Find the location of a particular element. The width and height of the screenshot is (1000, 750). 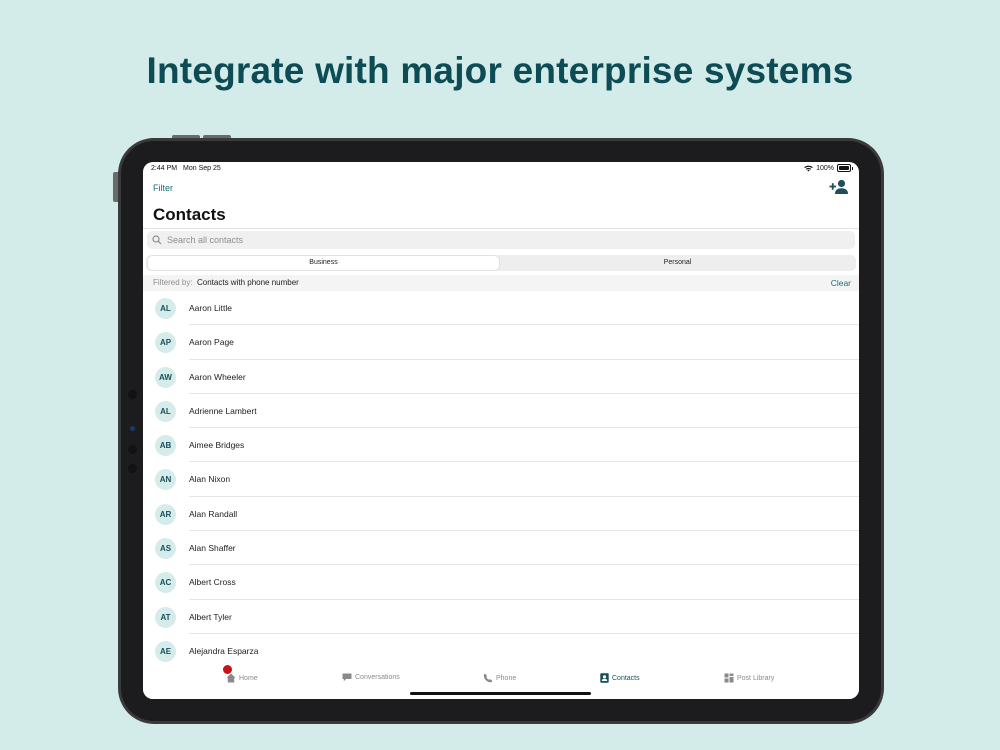

home-indicator is located at coordinates (500, 693).